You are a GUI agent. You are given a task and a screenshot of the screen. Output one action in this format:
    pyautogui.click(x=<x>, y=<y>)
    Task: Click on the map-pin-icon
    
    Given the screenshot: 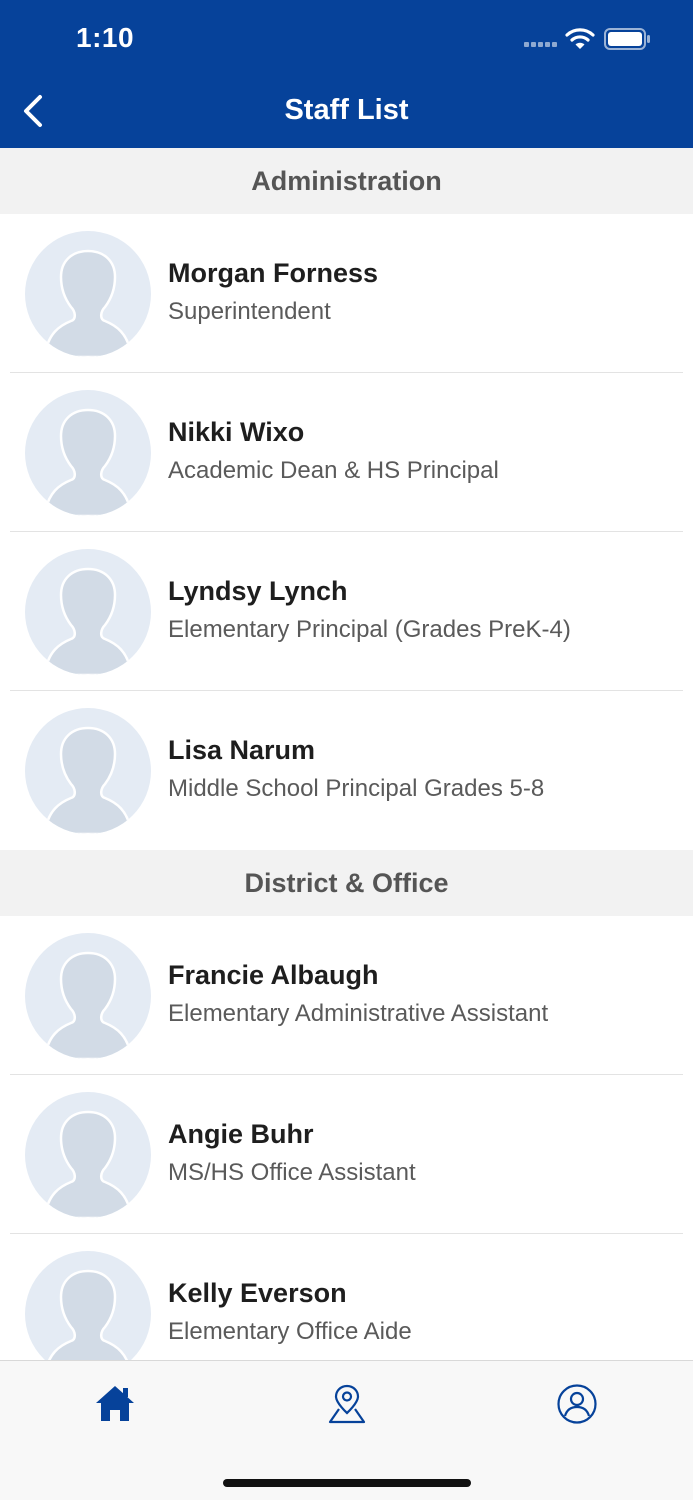 What is the action you would take?
    pyautogui.click(x=347, y=1404)
    